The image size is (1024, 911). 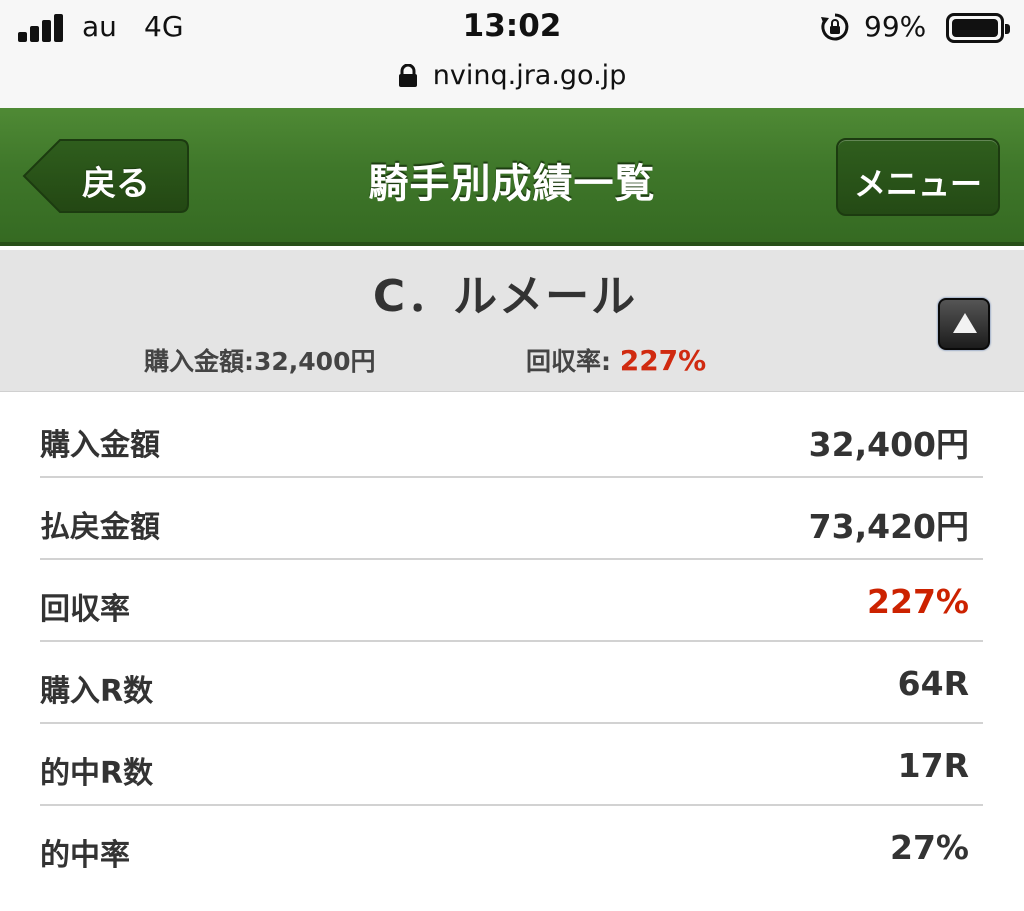 I want to click on stat-label: 回収率, so click(x=85, y=609).